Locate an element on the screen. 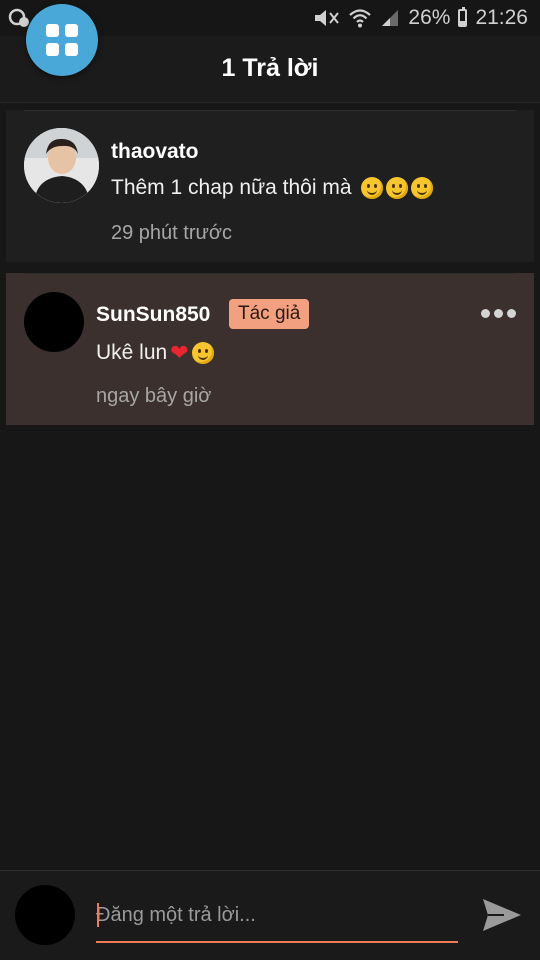 This screenshot has width=540, height=960. send-button is located at coordinates (502, 915).